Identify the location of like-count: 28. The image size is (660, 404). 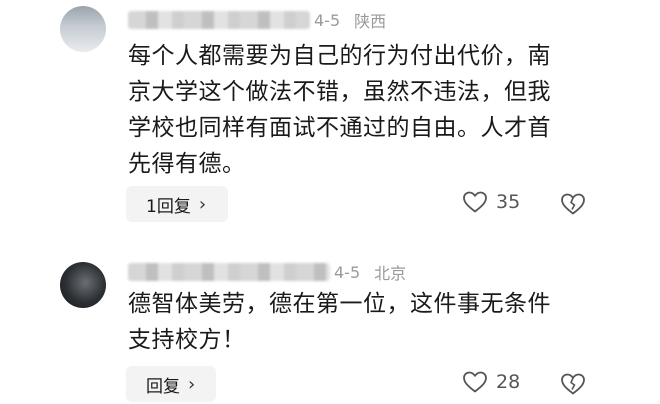
(508, 382).